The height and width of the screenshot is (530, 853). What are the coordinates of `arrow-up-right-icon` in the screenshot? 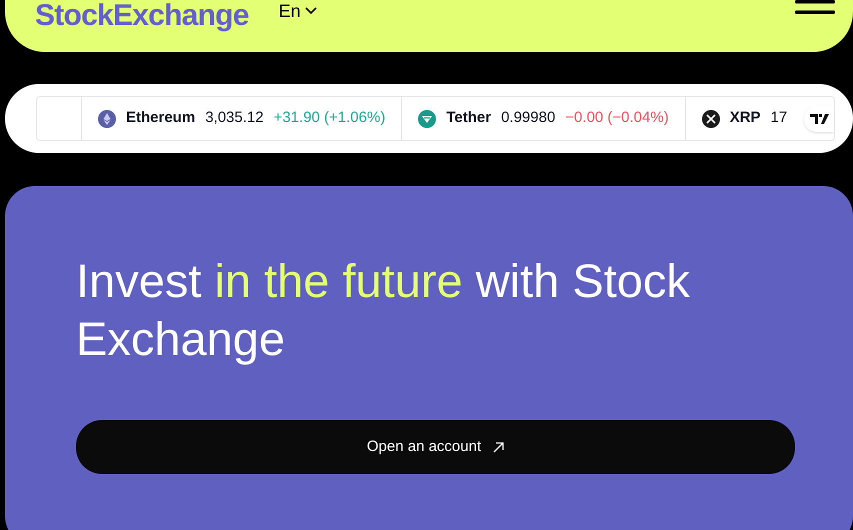 It's located at (498, 447).